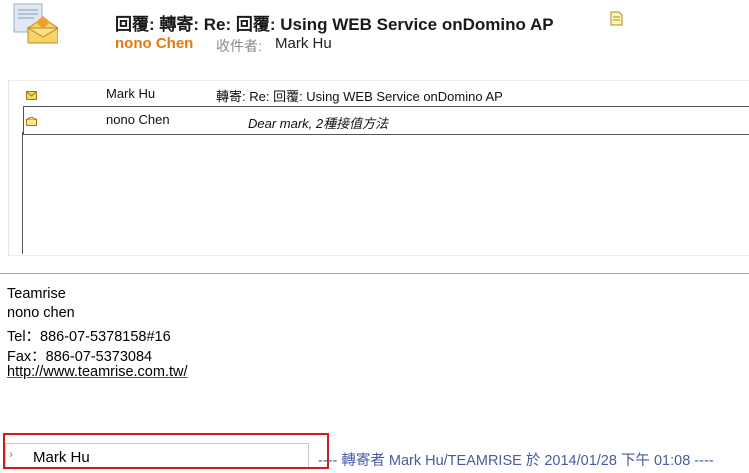  I want to click on reply-mail-icon, so click(31, 120).